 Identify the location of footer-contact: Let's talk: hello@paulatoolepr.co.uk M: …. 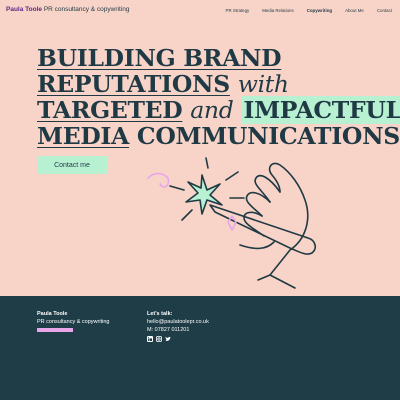
(178, 326).